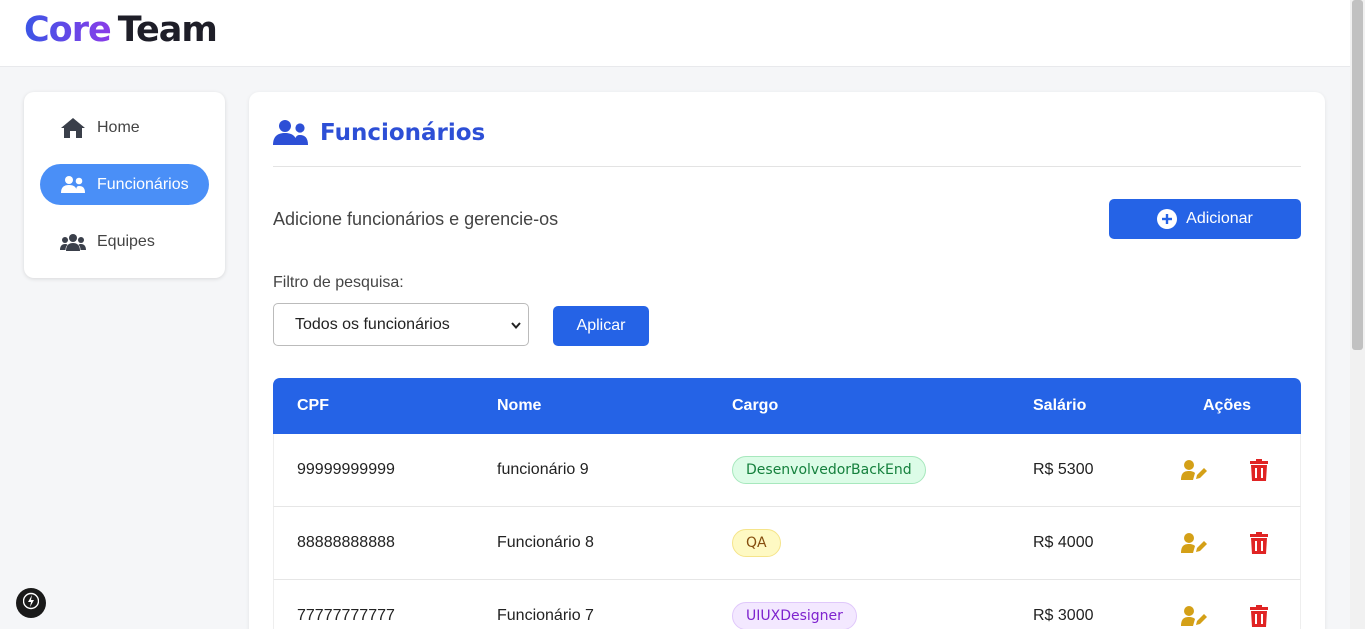 The image size is (1365, 629). Describe the element at coordinates (755, 405) in the screenshot. I see `header-cargo: Cargo` at that location.